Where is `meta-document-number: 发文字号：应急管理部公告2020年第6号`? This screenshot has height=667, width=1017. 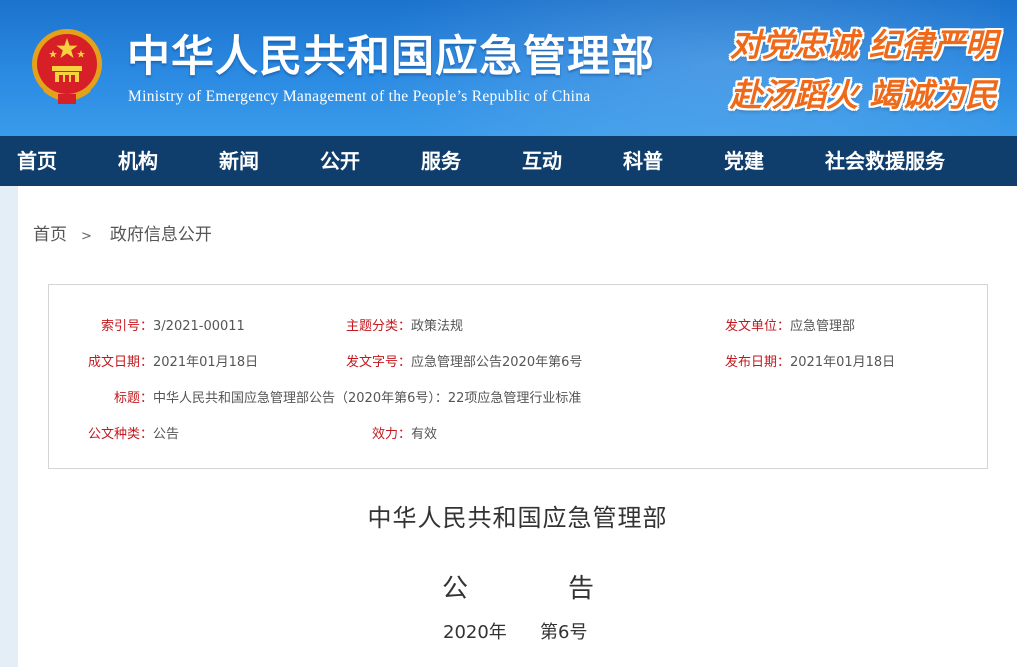
meta-document-number: 发文字号：应急管理部公告2020年第6号 is located at coordinates (464, 360).